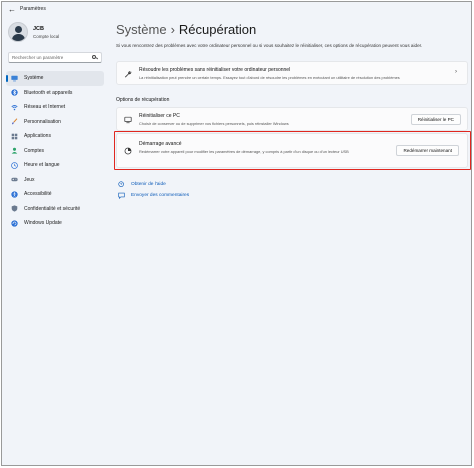 This screenshot has width=474, height=468. Describe the element at coordinates (121, 184) in the screenshot. I see `help-icon` at that location.